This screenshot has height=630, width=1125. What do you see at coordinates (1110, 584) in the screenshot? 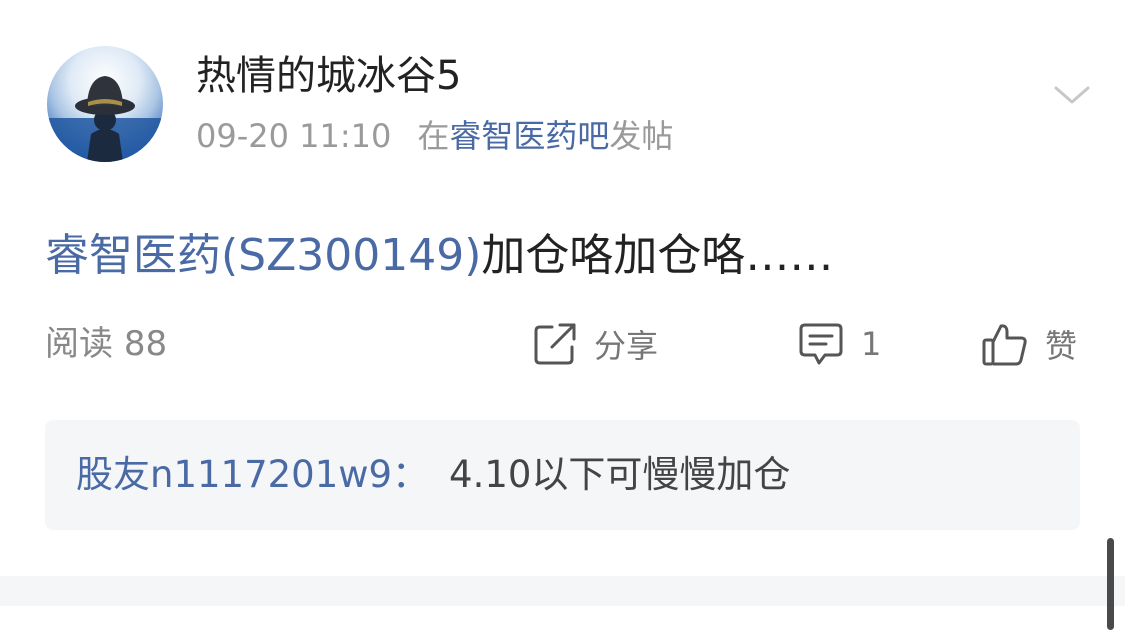
I see `scrollbar` at bounding box center [1110, 584].